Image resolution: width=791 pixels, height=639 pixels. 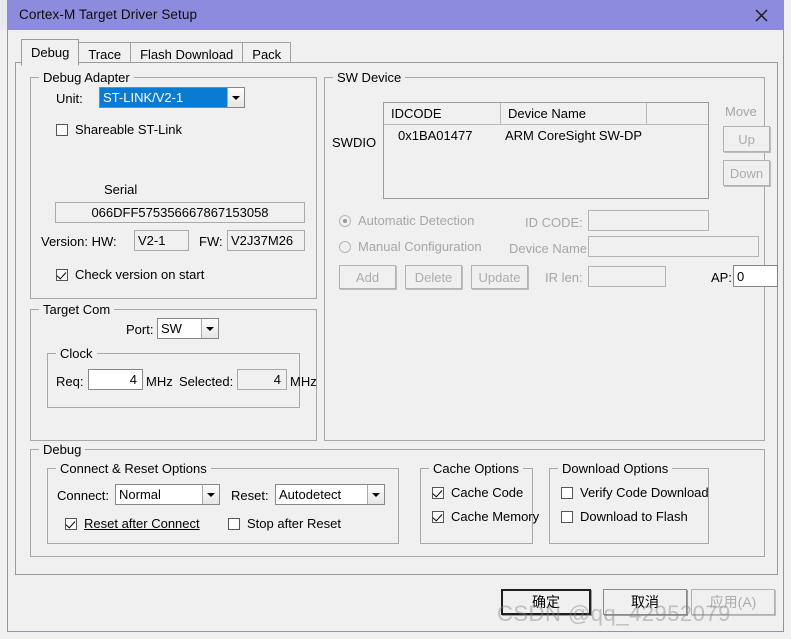 What do you see at coordinates (188, 328) in the screenshot?
I see `port-combobox: SW` at bounding box center [188, 328].